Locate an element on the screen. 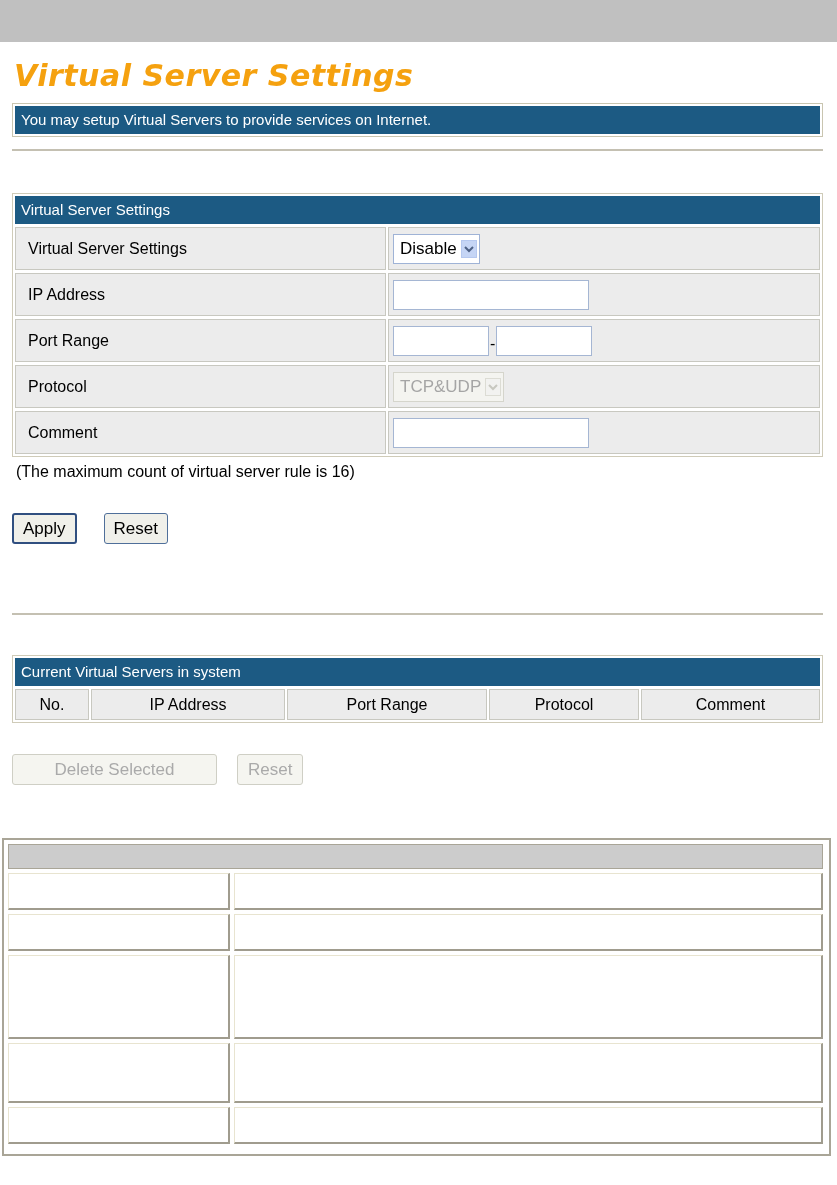 This screenshot has width=837, height=1185. column-header: Comment is located at coordinates (730, 704).